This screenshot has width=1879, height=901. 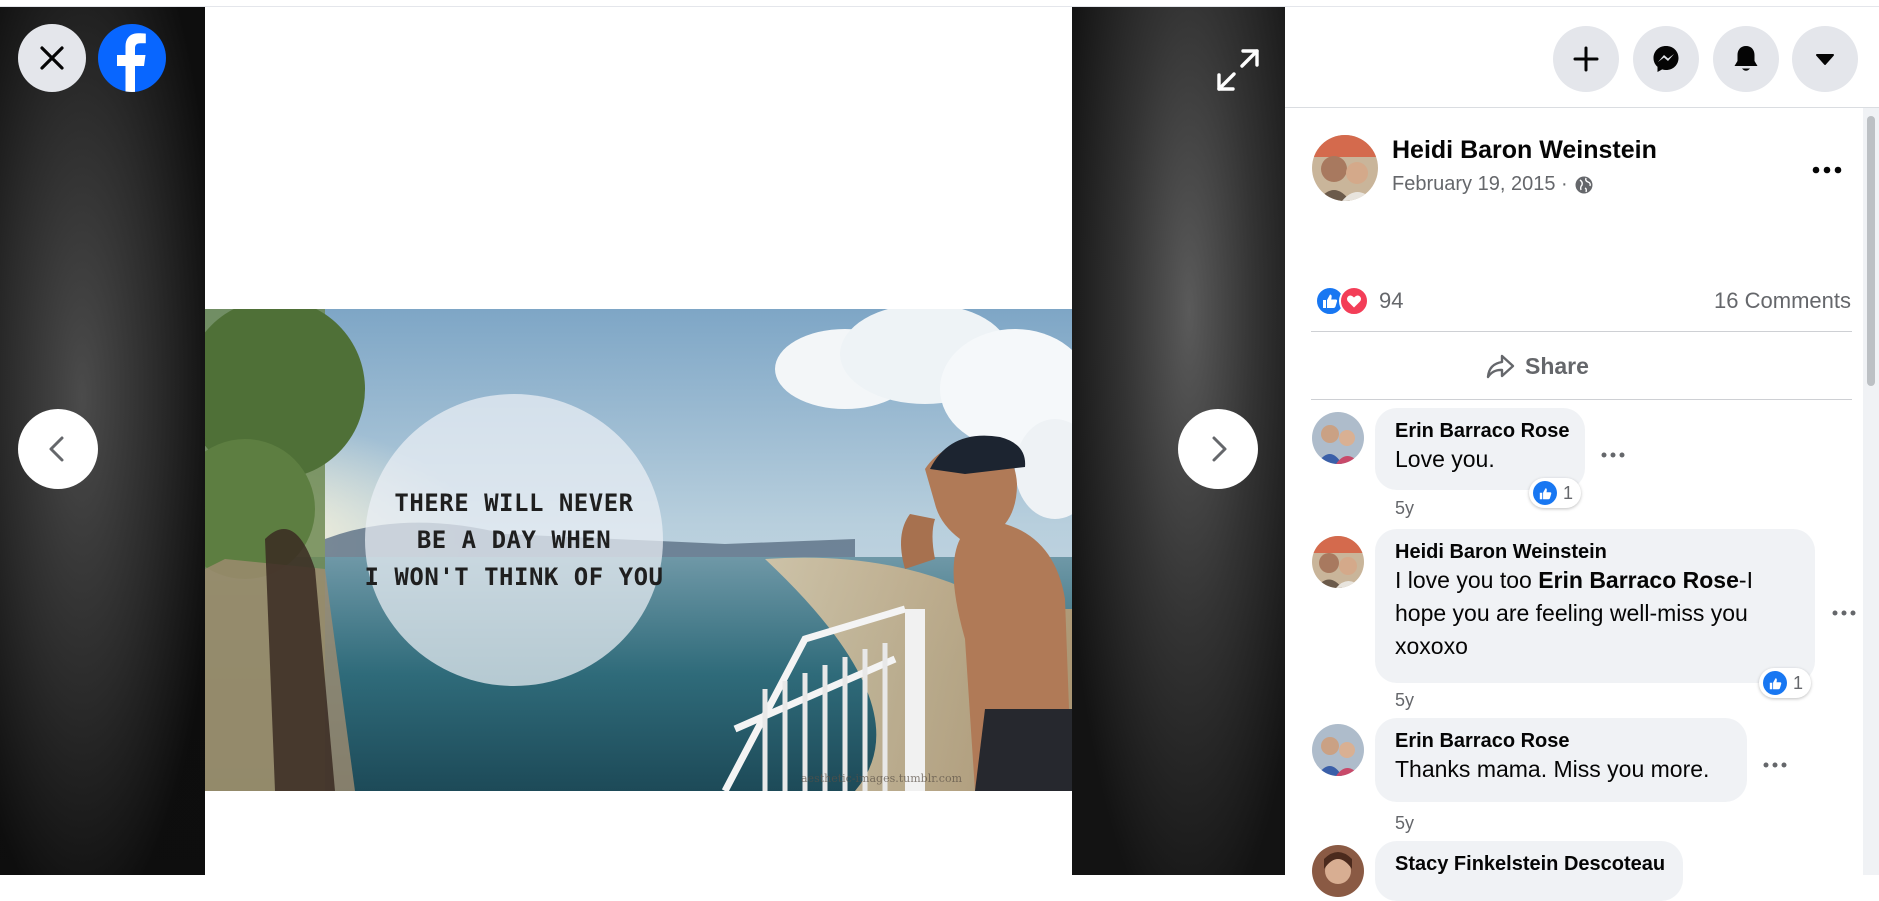 I want to click on plus-icon, so click(x=1586, y=59).